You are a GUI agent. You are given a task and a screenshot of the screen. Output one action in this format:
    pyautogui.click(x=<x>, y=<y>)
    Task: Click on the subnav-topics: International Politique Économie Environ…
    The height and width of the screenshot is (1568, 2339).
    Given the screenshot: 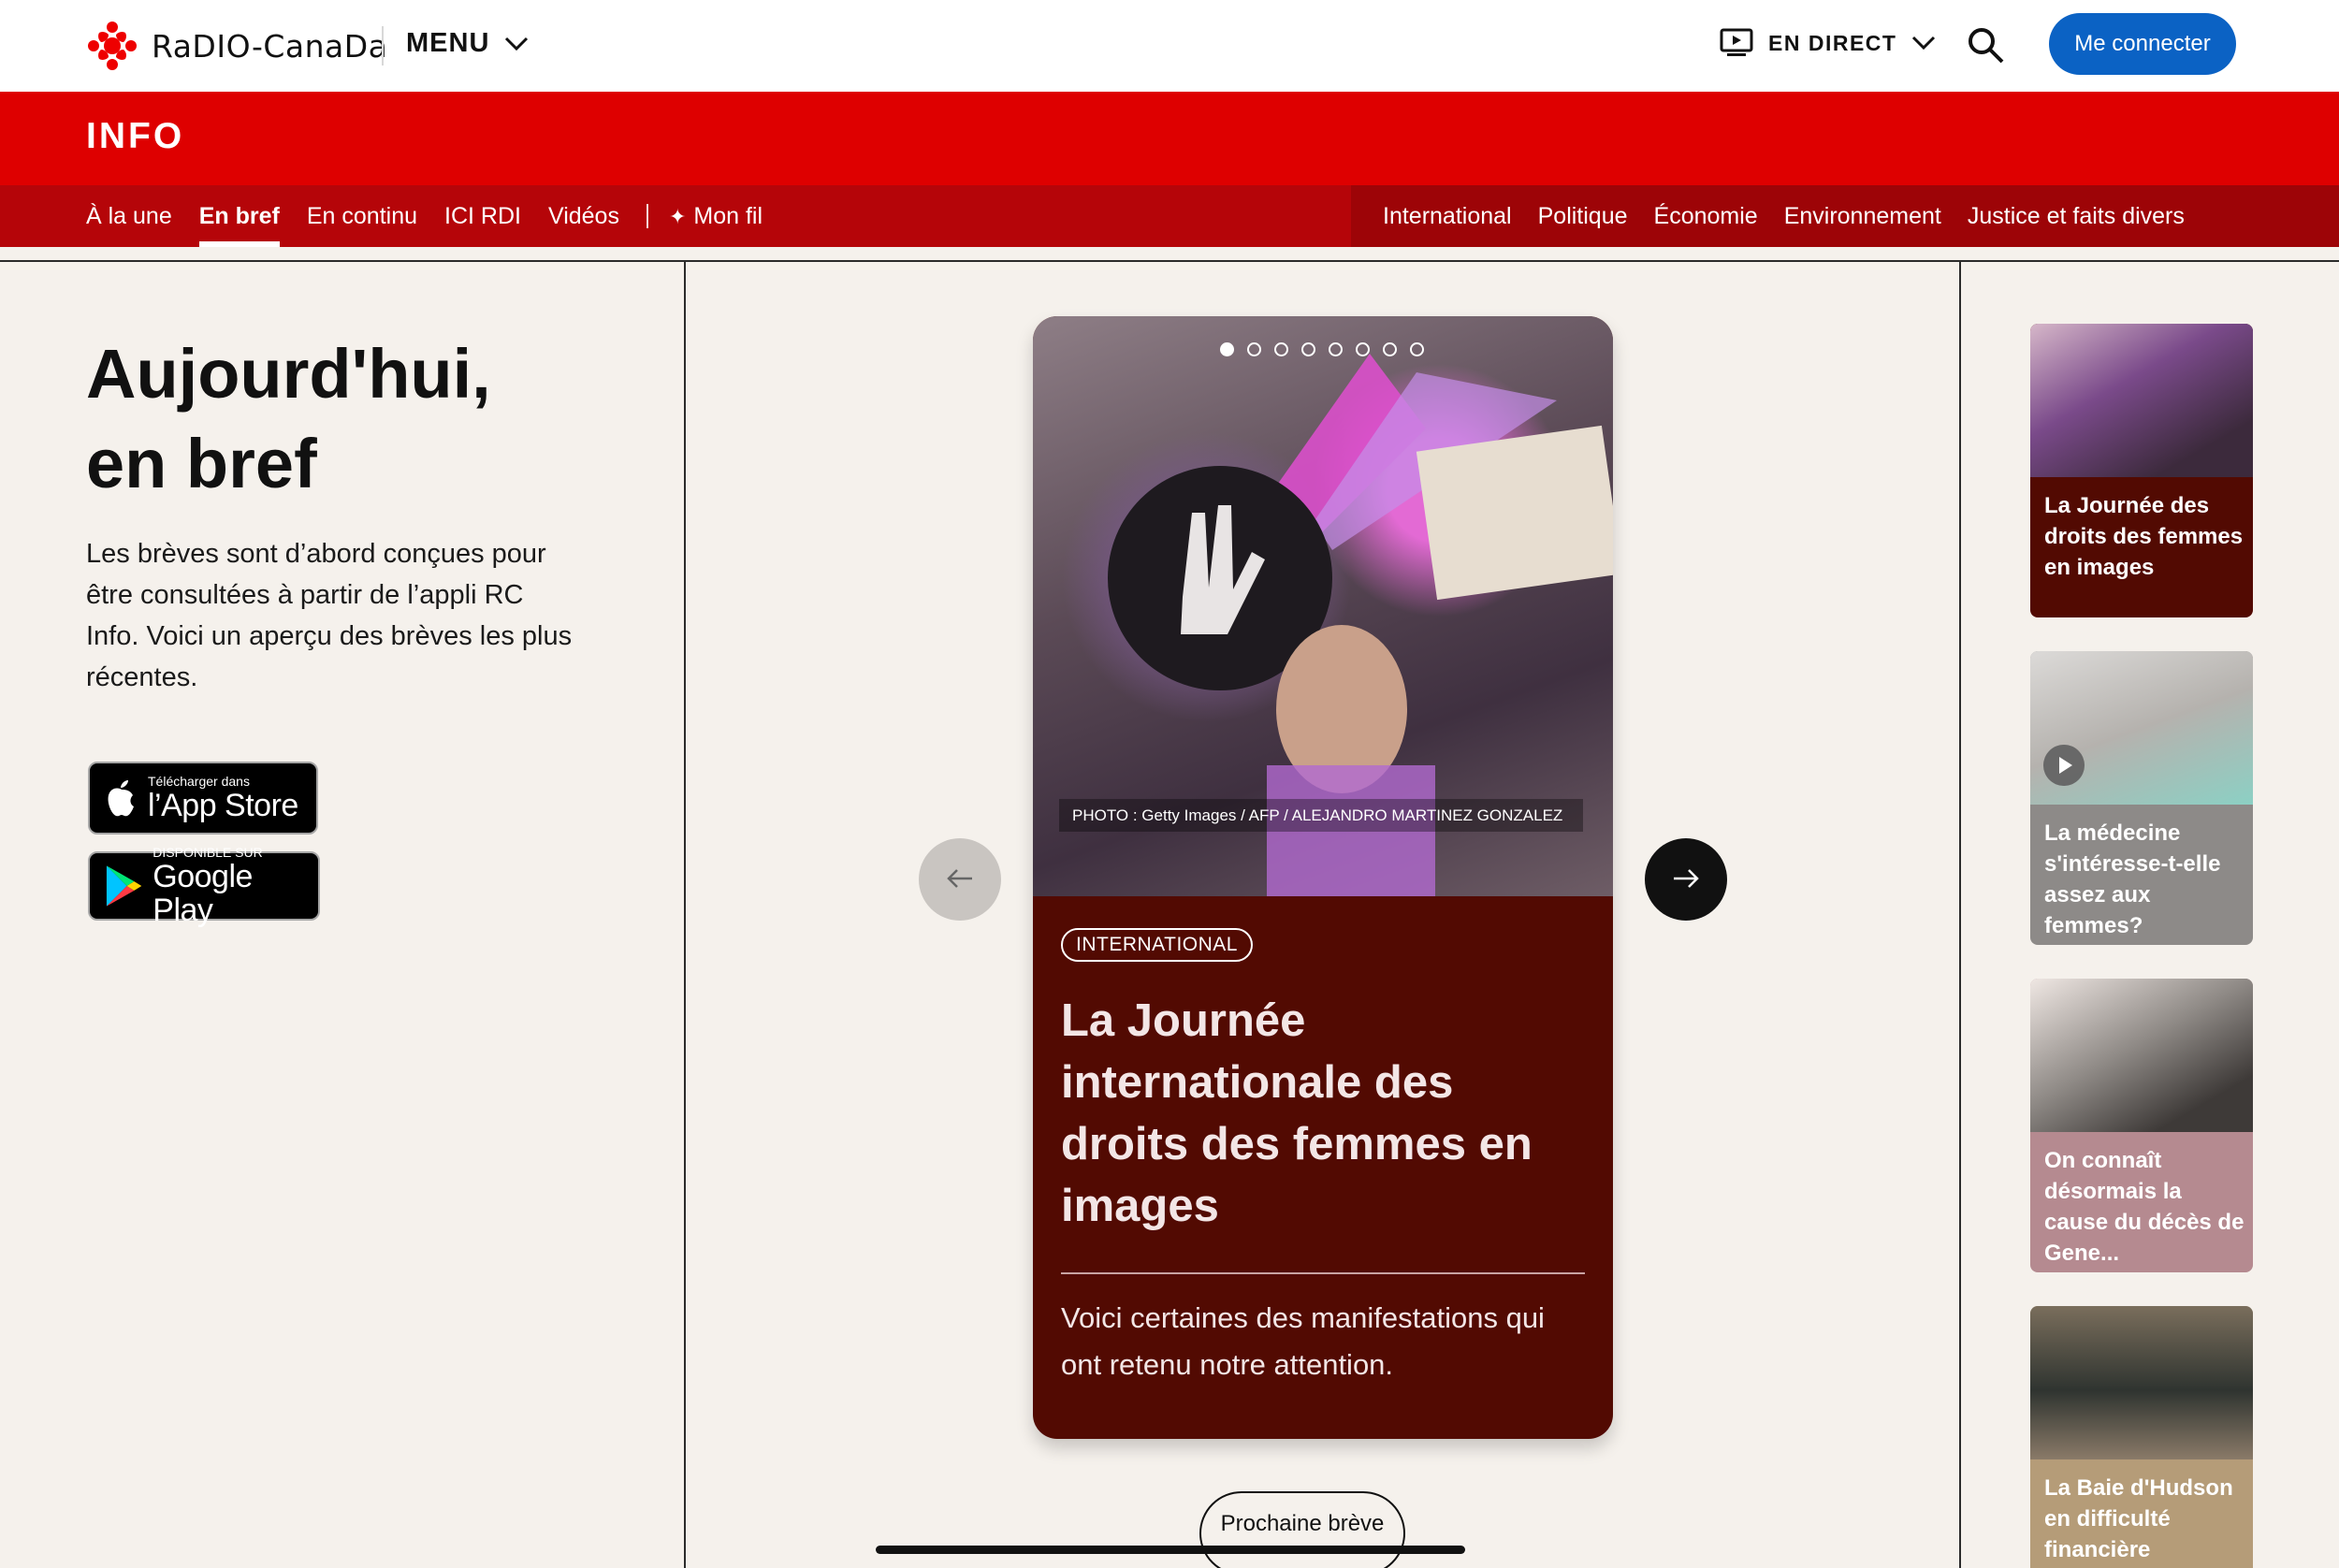 What is the action you would take?
    pyautogui.click(x=1797, y=216)
    